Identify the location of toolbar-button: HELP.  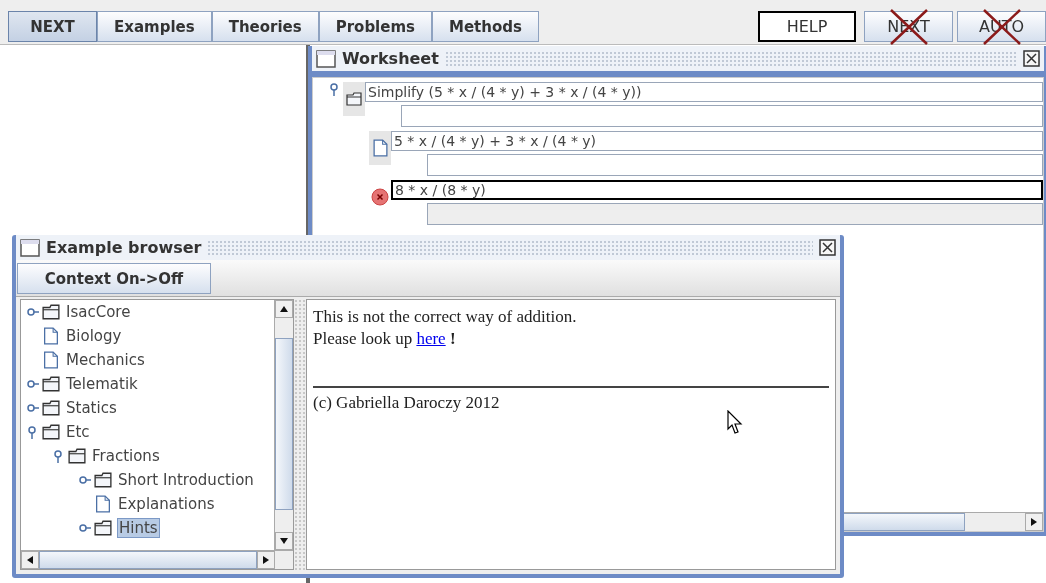
(807, 26).